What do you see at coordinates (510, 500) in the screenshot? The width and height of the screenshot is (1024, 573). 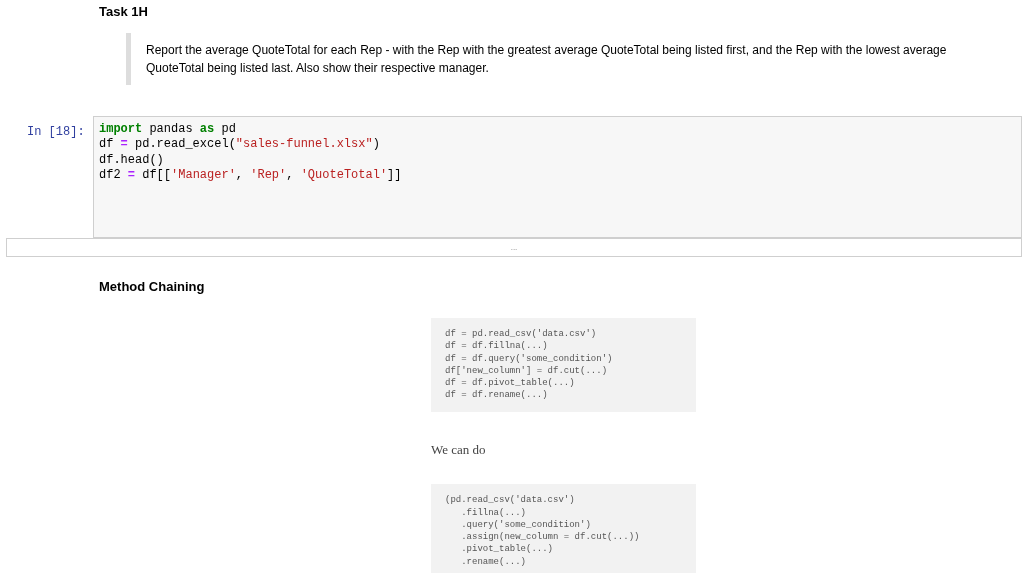 I see `code-line: (pd.read_csv('data.csv')` at bounding box center [510, 500].